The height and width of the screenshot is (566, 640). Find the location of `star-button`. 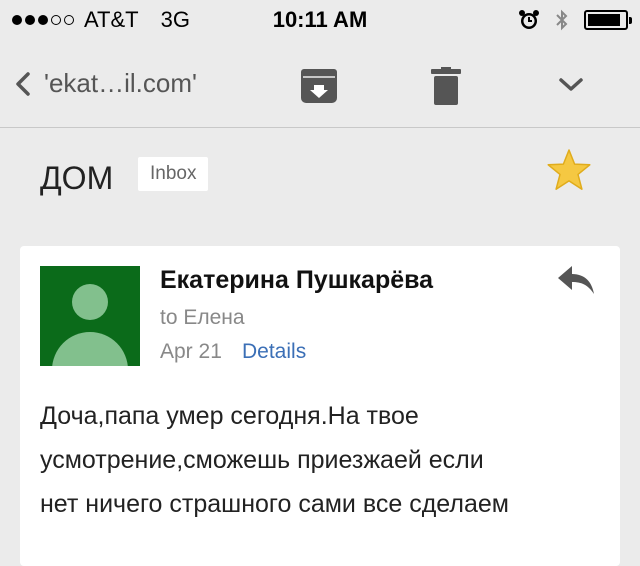

star-button is located at coordinates (569, 172).